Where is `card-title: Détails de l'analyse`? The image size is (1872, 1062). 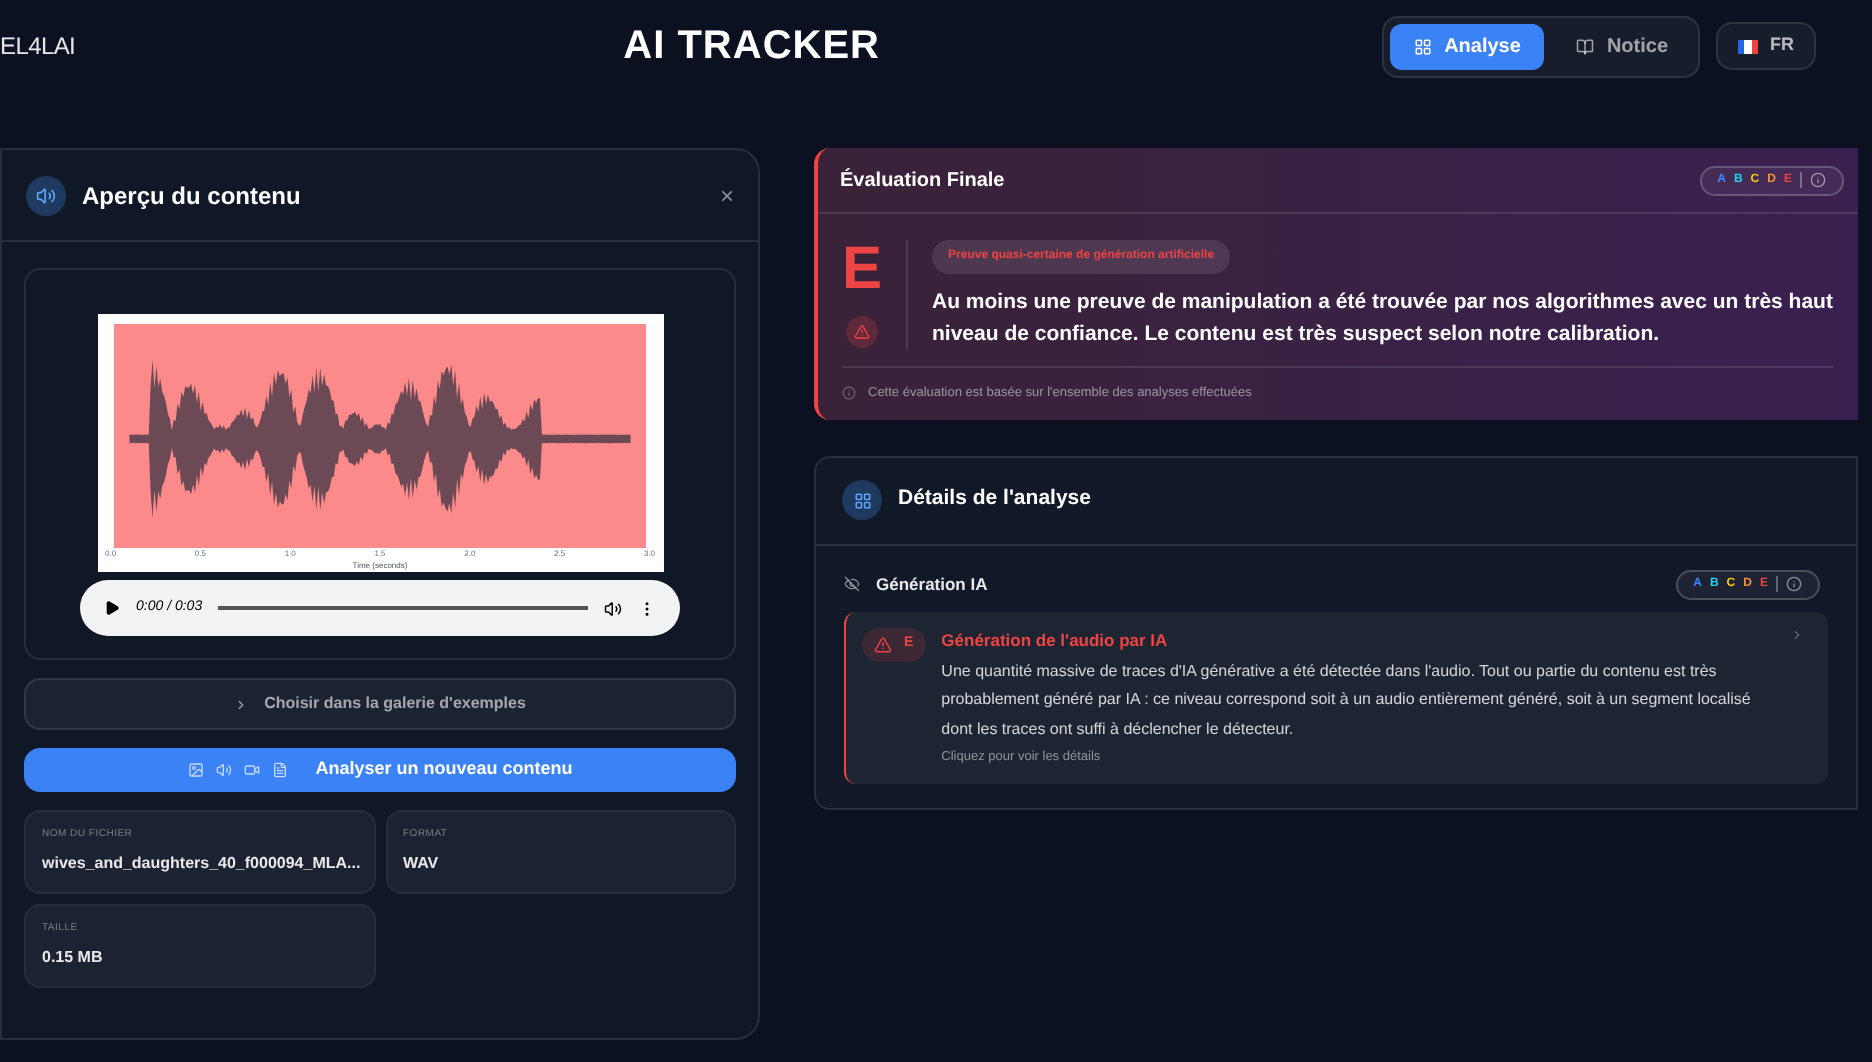 card-title: Détails de l'analyse is located at coordinates (994, 499).